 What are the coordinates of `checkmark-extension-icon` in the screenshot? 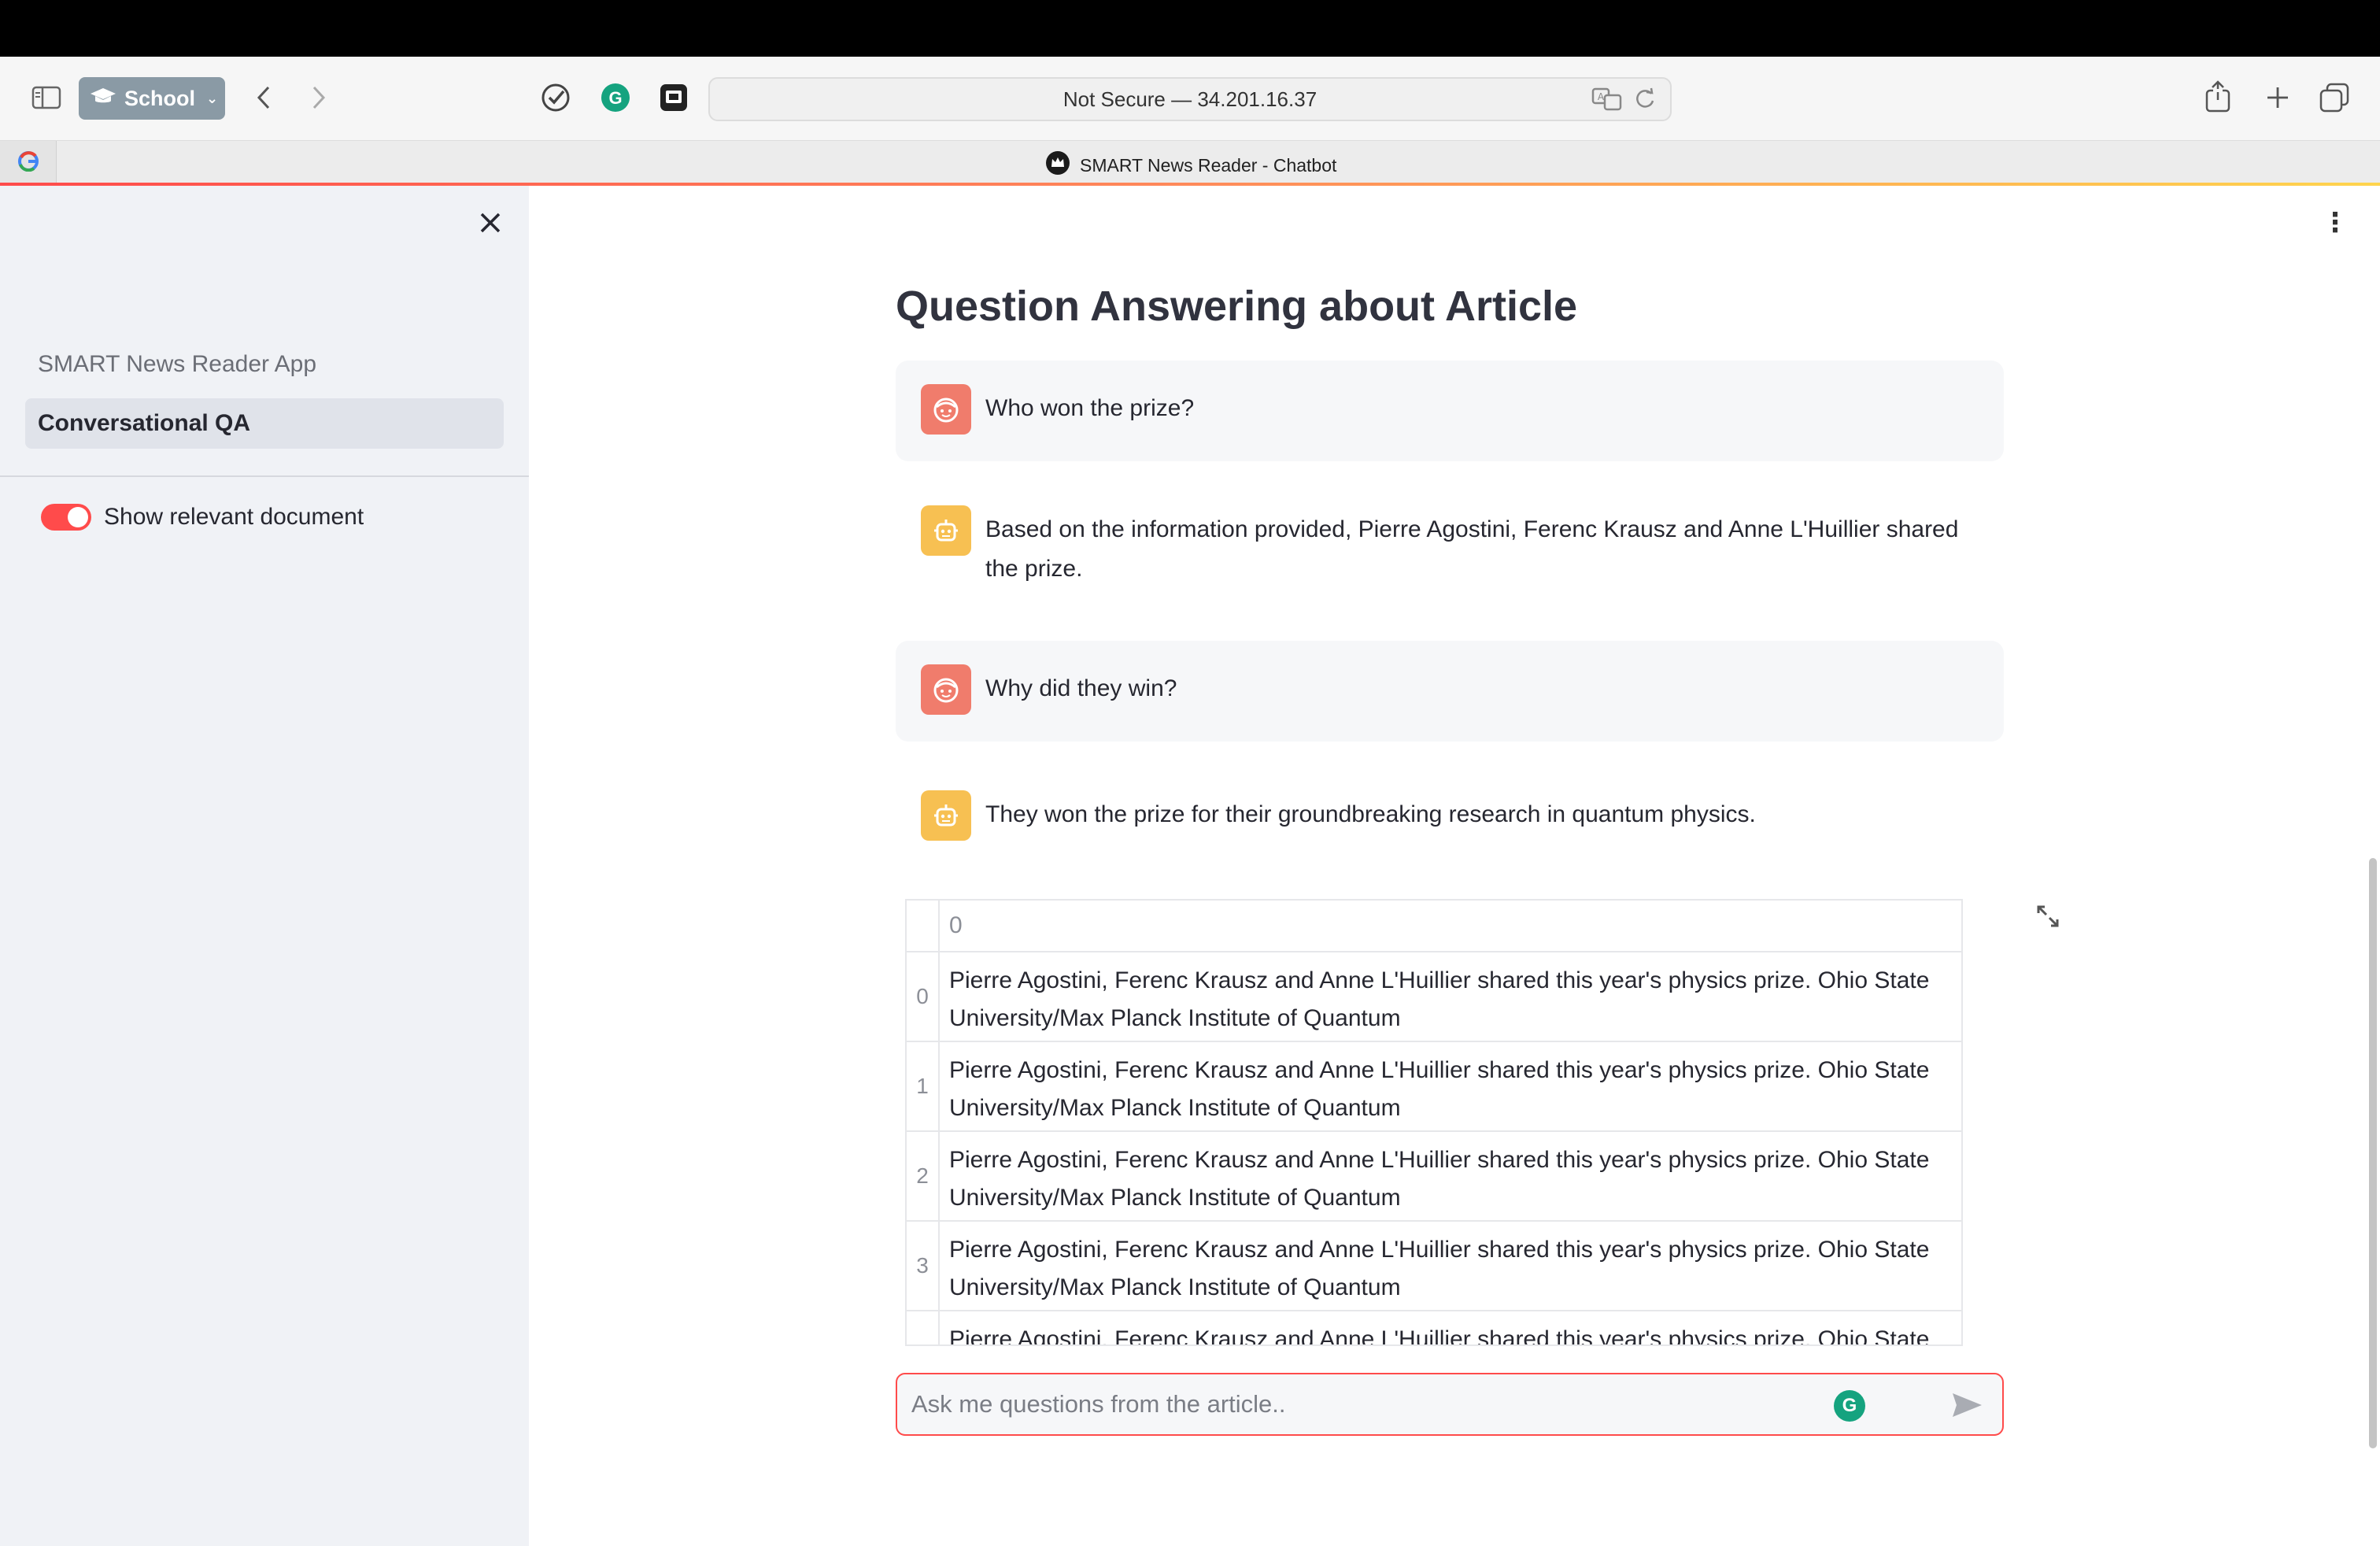 It's located at (555, 97).